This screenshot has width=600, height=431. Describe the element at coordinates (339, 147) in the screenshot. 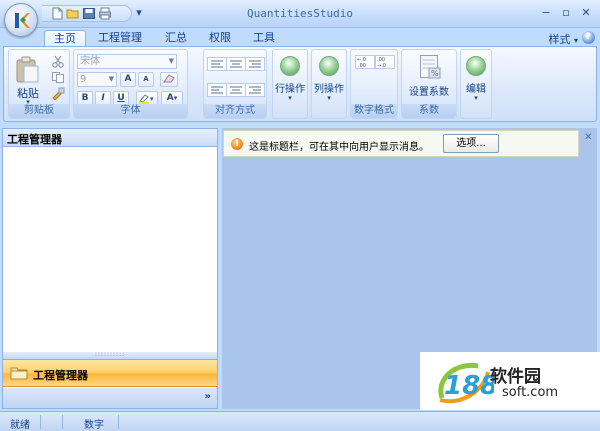

I see `message-text: 这是标题栏，可在其中向用户显示消息。` at that location.